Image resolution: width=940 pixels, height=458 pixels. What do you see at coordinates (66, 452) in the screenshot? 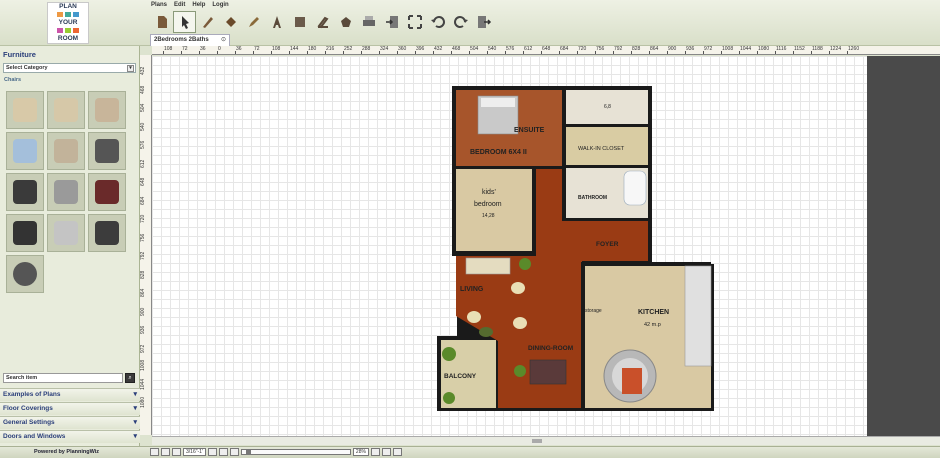
I see `powered-by: Powered by PlanningWiz` at bounding box center [66, 452].